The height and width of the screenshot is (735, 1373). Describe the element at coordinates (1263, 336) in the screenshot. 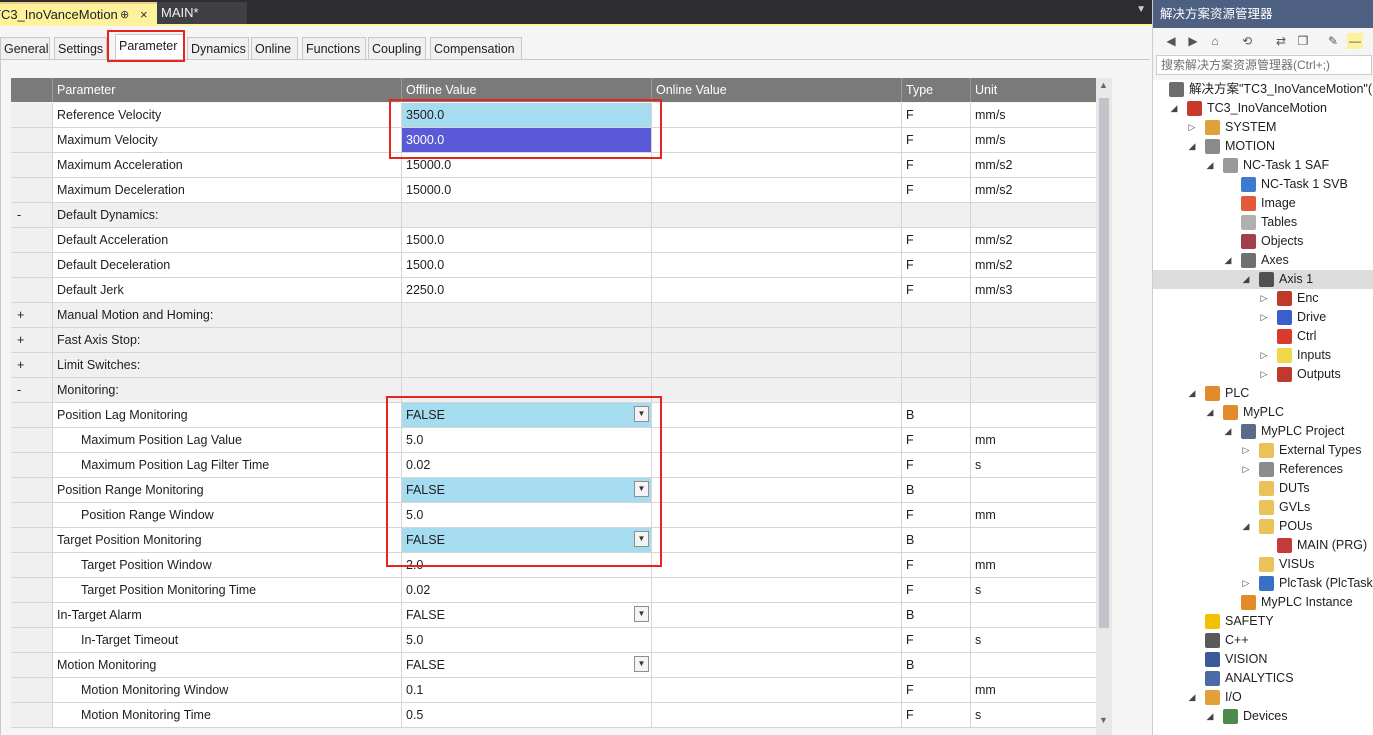

I see `tree-node-ctrl: Ctrl` at that location.